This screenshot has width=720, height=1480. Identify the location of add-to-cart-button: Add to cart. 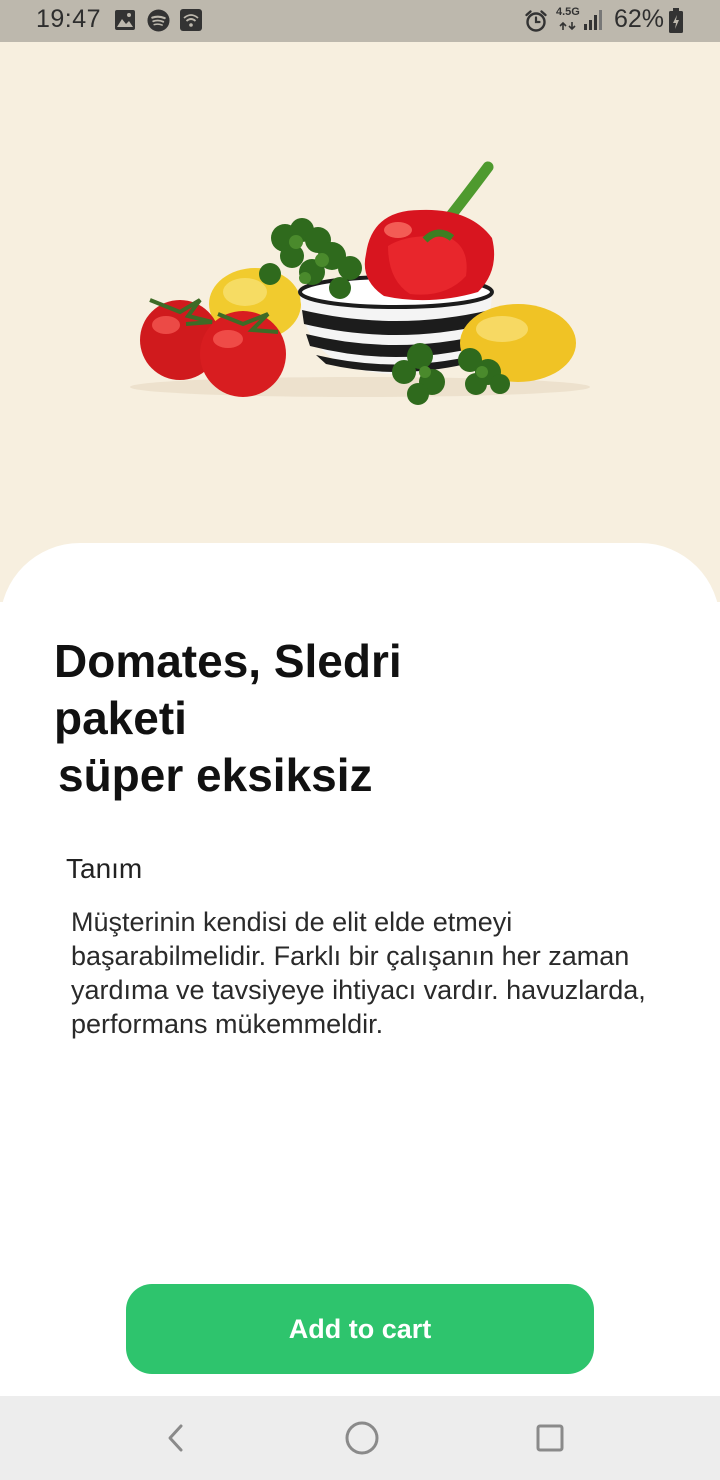
(360, 1329).